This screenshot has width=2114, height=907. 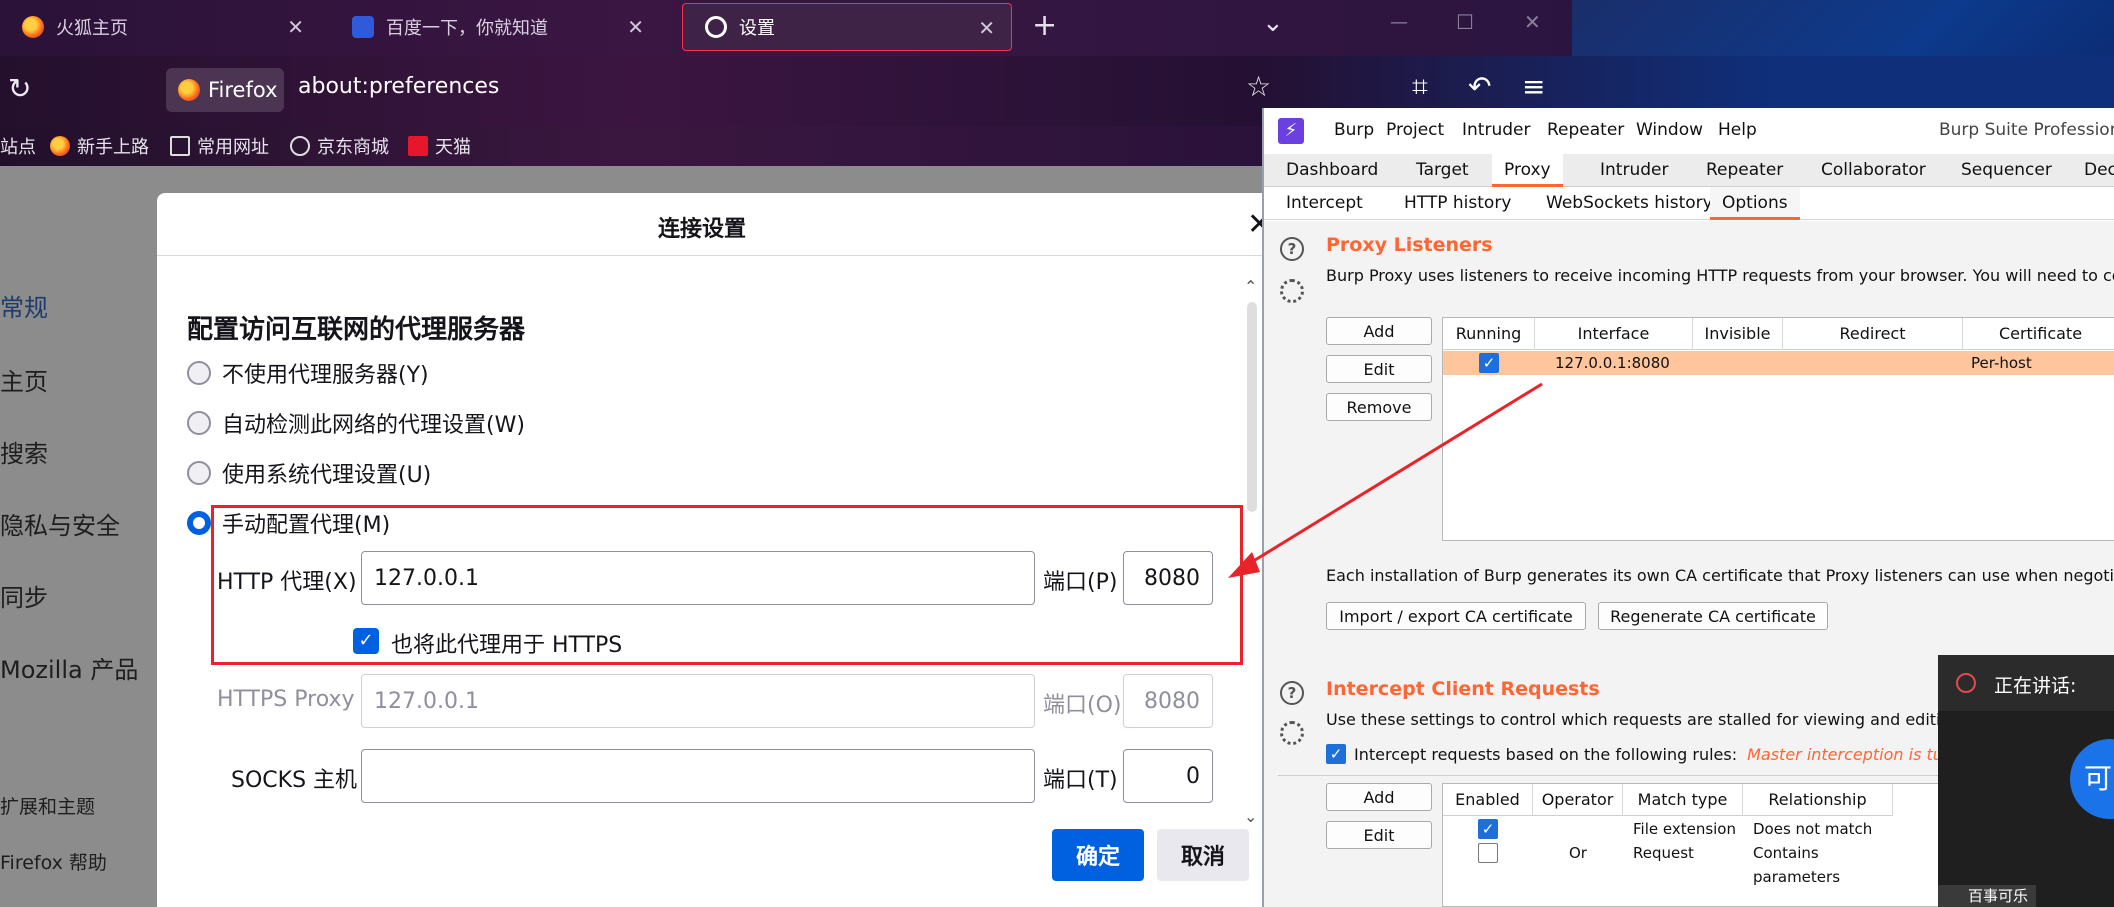 I want to click on tab-websockets-history: WebSockets history, so click(x=1629, y=203).